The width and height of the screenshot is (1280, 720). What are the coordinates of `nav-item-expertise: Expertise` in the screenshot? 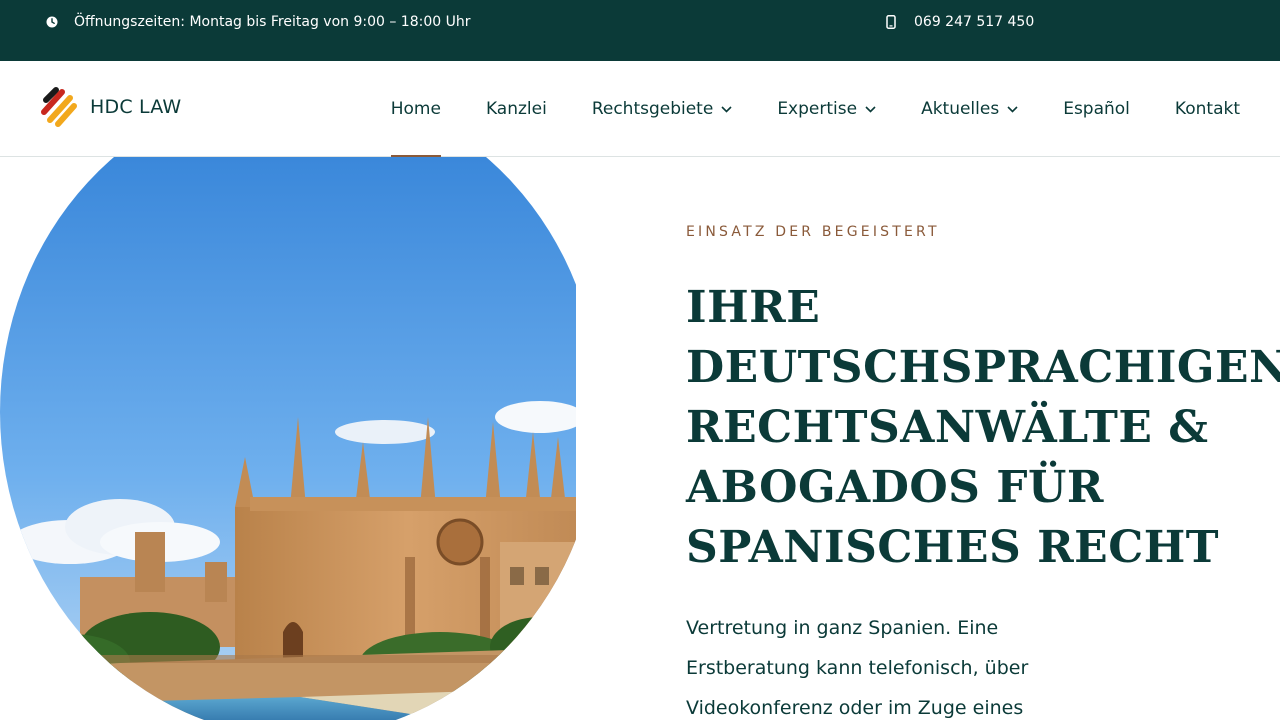 It's located at (826, 109).